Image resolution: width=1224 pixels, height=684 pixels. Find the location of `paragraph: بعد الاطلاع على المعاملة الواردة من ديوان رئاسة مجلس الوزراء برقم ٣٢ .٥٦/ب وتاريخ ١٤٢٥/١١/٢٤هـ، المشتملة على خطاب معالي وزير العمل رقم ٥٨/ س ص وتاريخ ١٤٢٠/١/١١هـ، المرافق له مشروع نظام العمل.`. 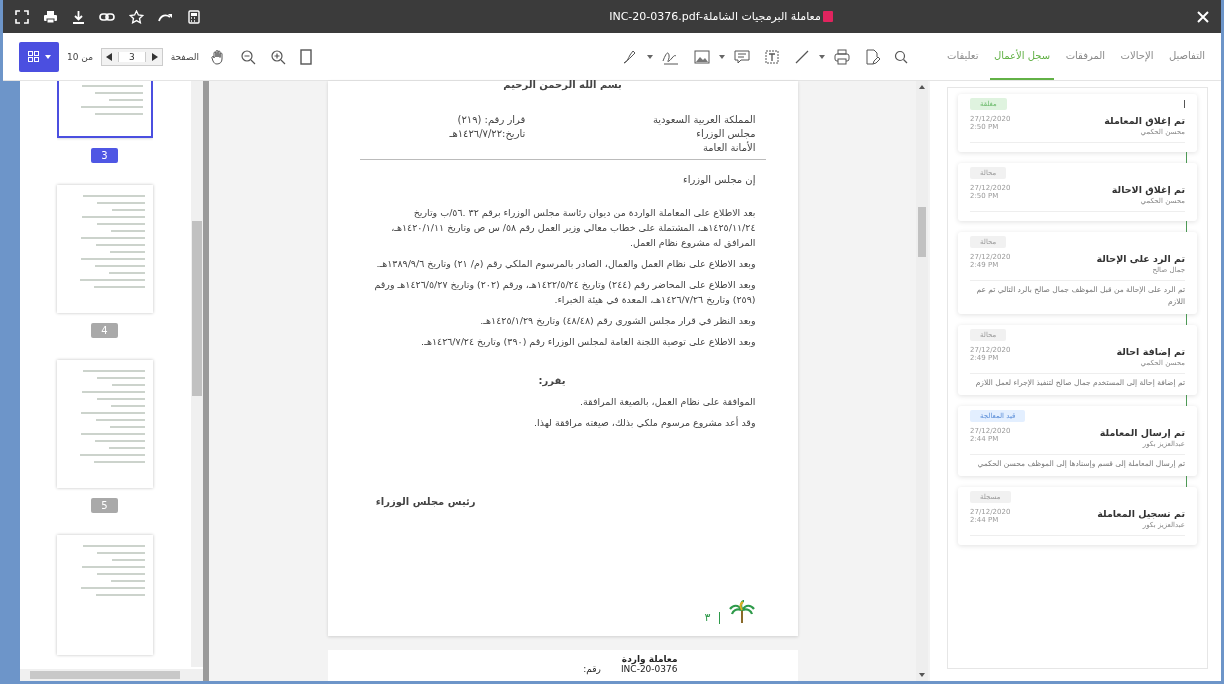

paragraph: بعد الاطلاع على المعاملة الواردة من ديوان رئاسة مجلس الوزراء برقم ٣٢ .٥٦/ب وتاريخ ١٤٢٥/١١/٢٤هـ، المشتملة على خطاب معالي وزير العمل رقم ٥٨/ س ص وتاريخ ١٤٢٠/١/١١هـ، المرافق له مشروع نظام العمل. is located at coordinates (573, 228).